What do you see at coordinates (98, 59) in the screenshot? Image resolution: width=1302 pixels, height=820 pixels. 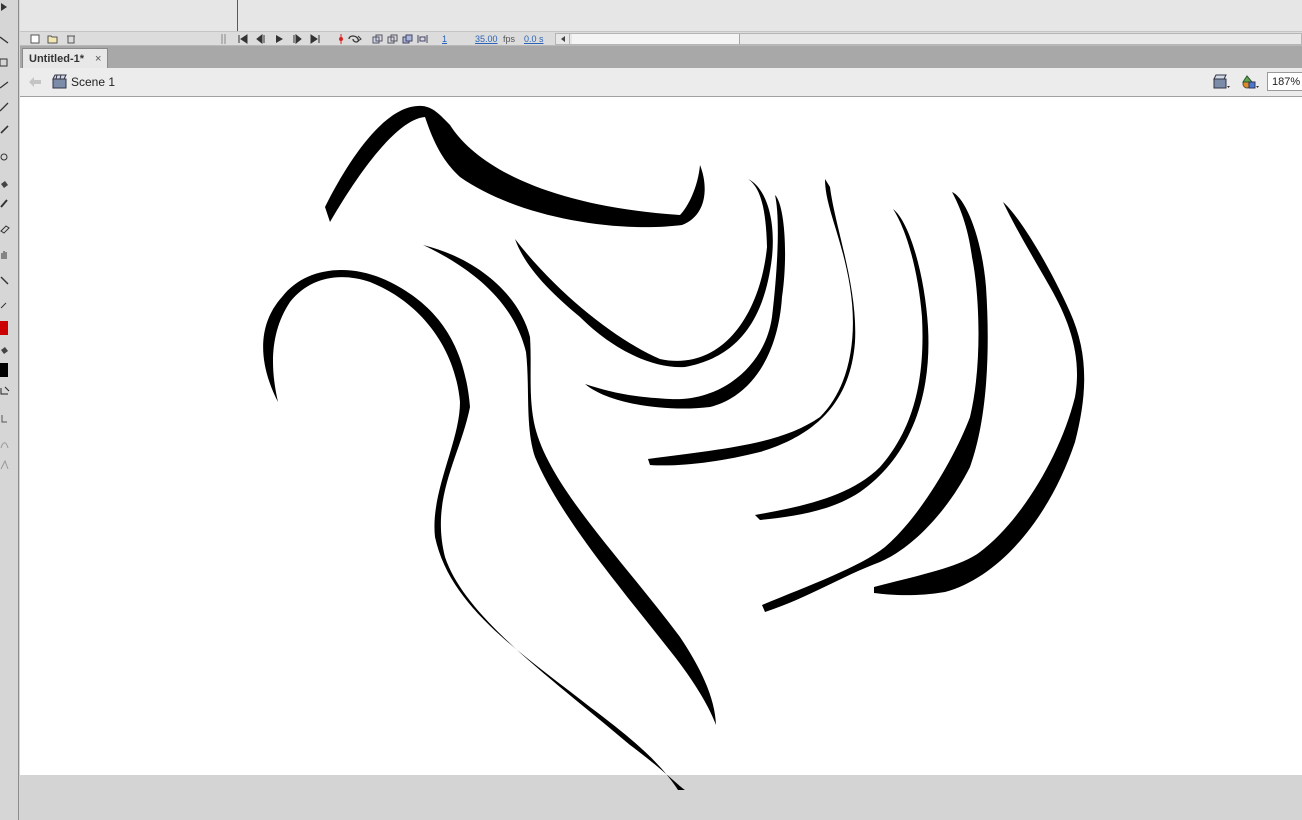 I see `close-icon: ×` at bounding box center [98, 59].